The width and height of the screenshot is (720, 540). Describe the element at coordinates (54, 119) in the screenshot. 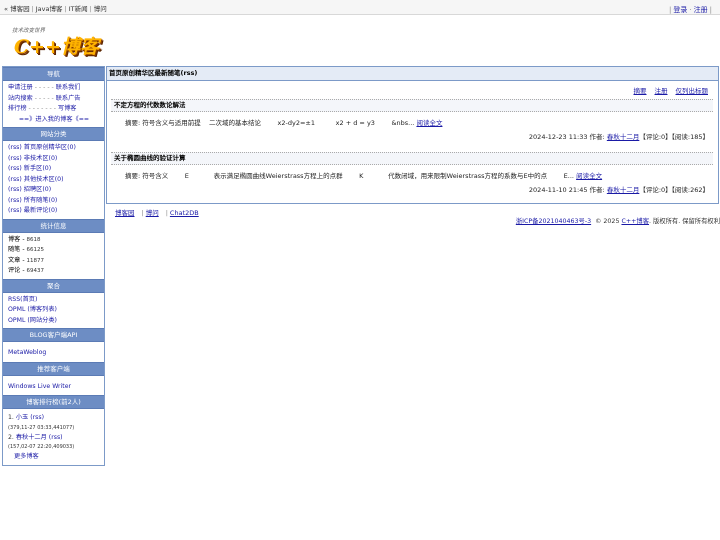

I see `enter-my-blog-link: ==》进入我的博客《==` at that location.